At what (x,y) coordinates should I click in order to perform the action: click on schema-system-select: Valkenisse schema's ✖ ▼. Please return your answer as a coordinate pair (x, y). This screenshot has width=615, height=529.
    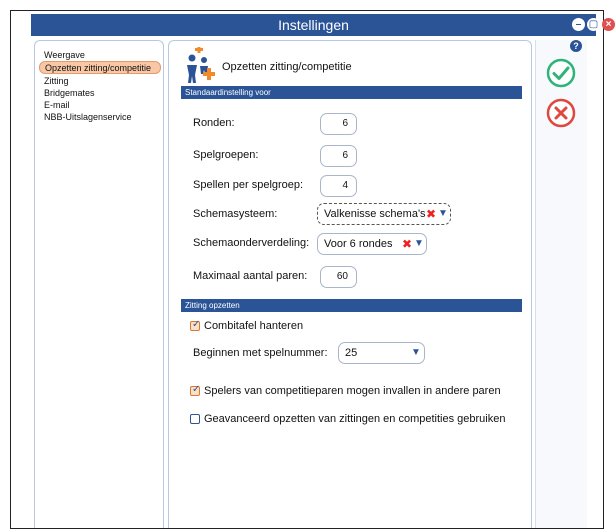
    Looking at the image, I should click on (384, 214).